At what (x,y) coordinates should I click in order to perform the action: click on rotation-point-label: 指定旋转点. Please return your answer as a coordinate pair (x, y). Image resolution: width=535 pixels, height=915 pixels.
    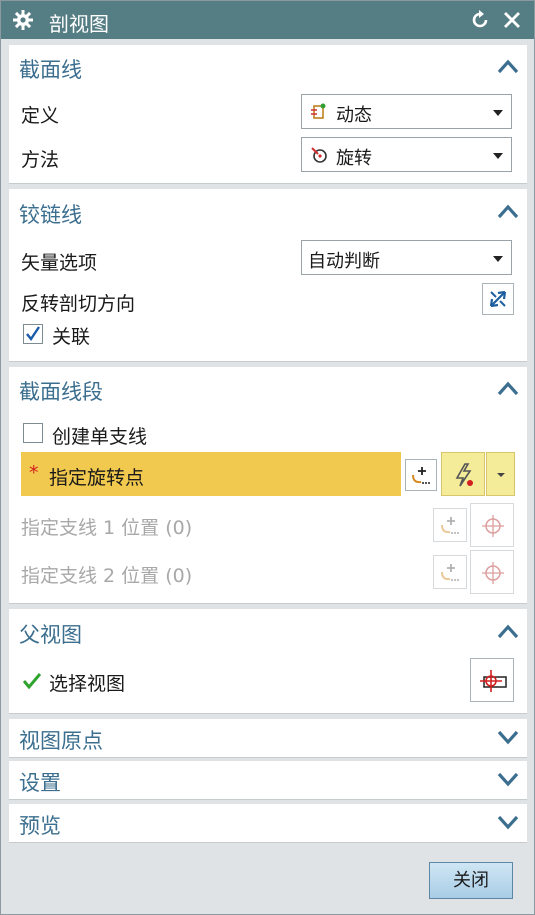
    Looking at the image, I should click on (97, 478).